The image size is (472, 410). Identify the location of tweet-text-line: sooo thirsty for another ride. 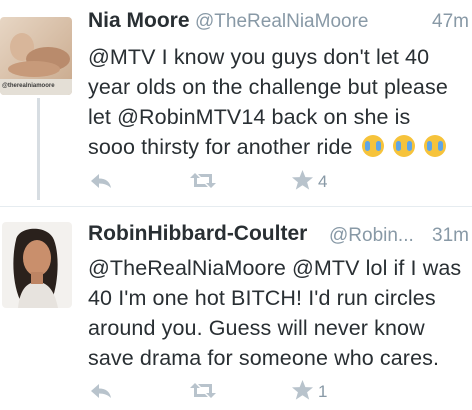
(267, 147).